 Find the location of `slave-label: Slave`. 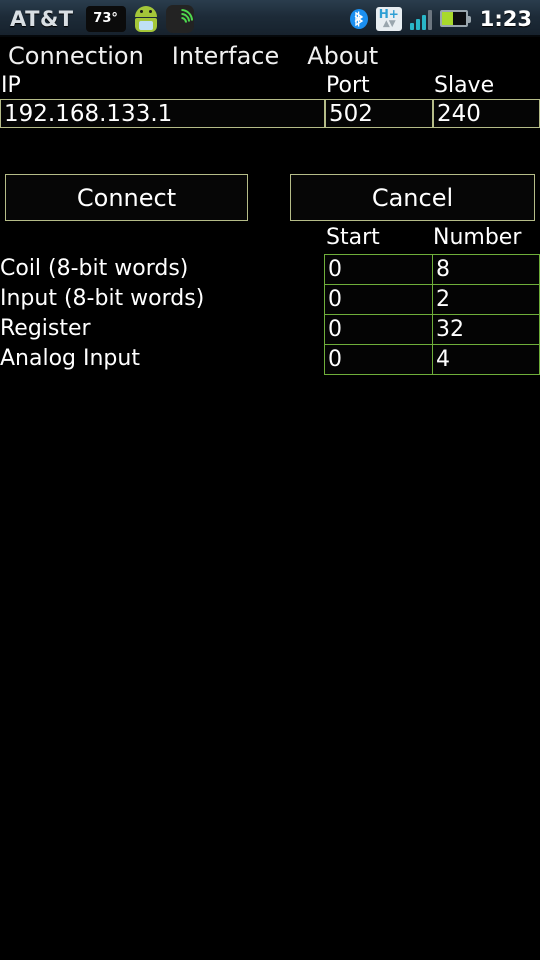

slave-label: Slave is located at coordinates (464, 85).